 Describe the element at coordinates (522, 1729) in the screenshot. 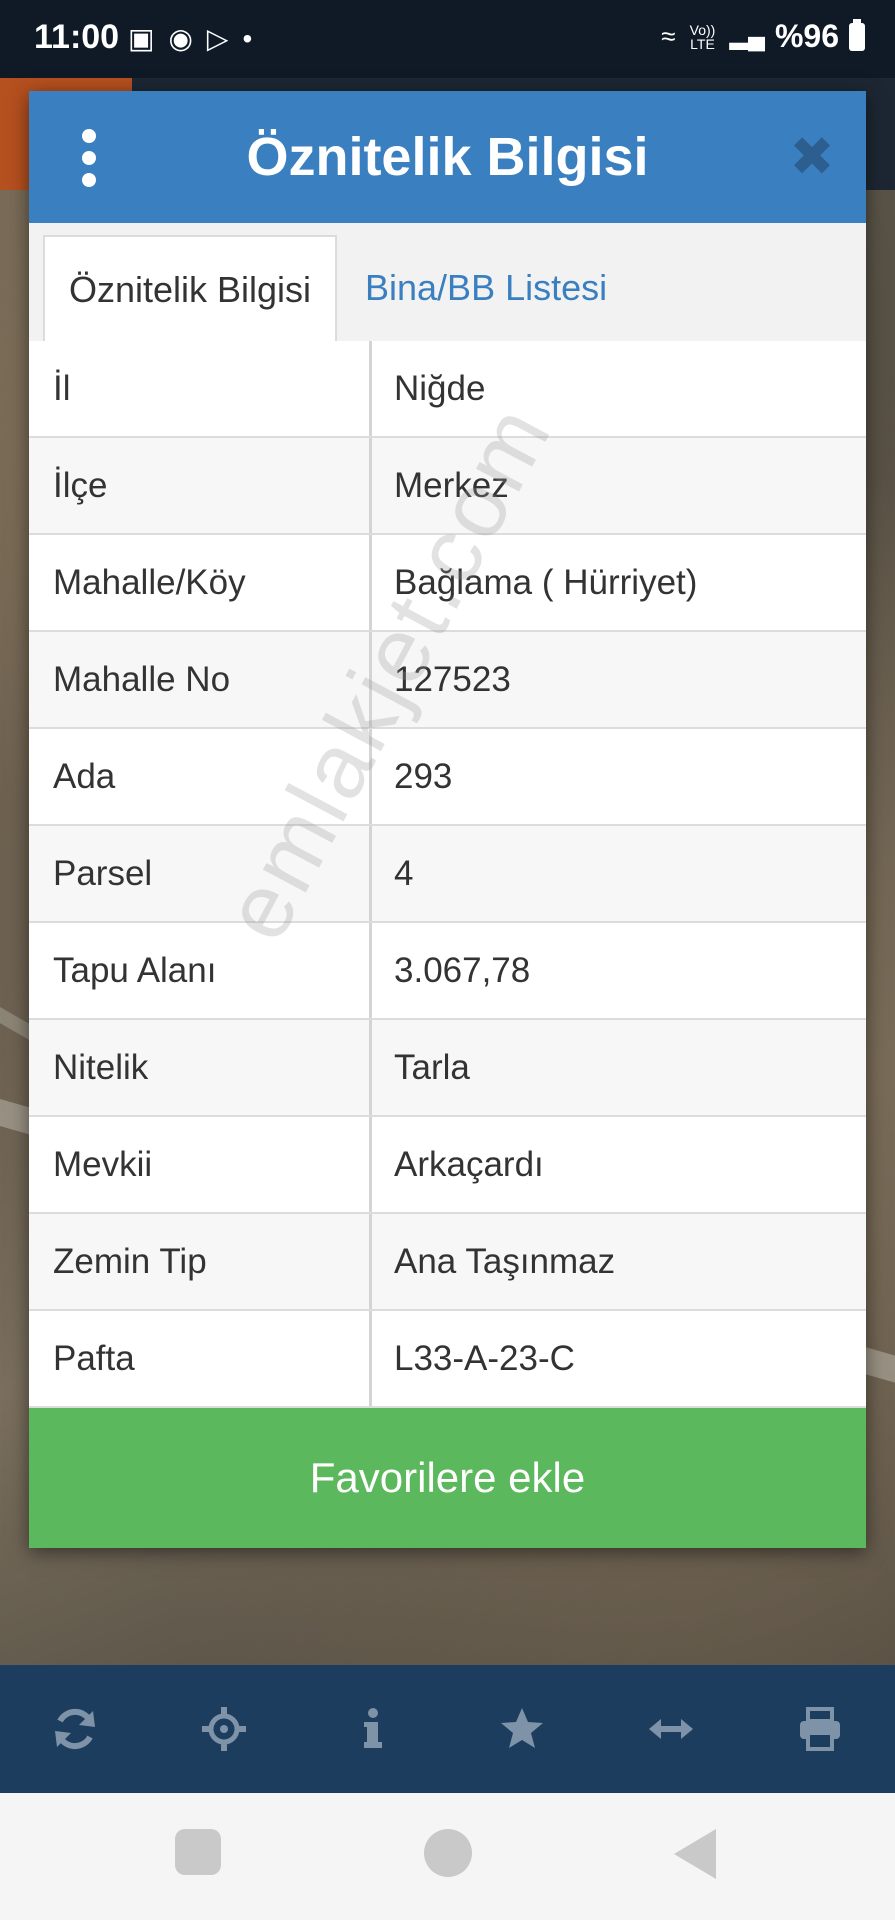

I see `star-icon` at that location.